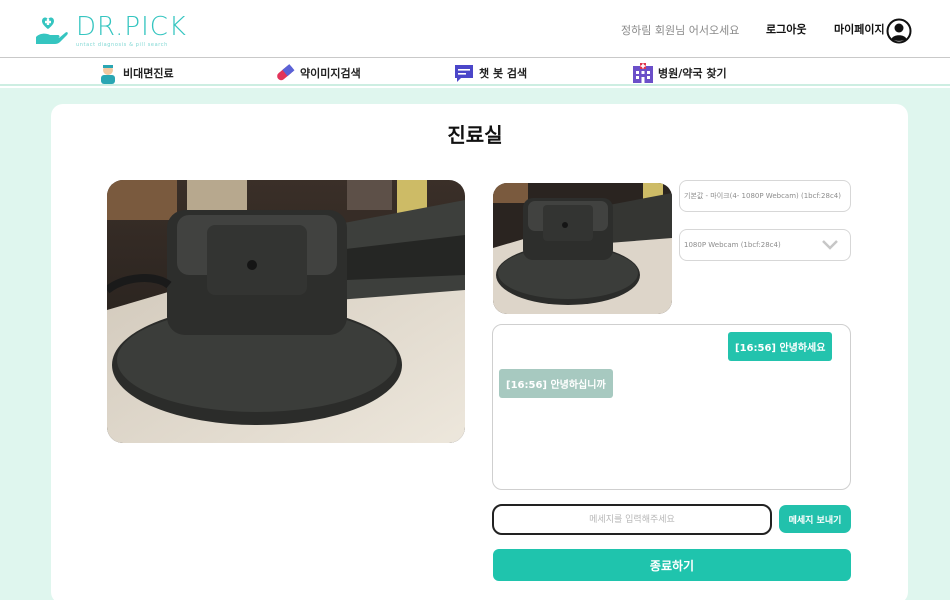 The image size is (950, 600). Describe the element at coordinates (148, 73) in the screenshot. I see `nav-label: 비대면진료` at that location.